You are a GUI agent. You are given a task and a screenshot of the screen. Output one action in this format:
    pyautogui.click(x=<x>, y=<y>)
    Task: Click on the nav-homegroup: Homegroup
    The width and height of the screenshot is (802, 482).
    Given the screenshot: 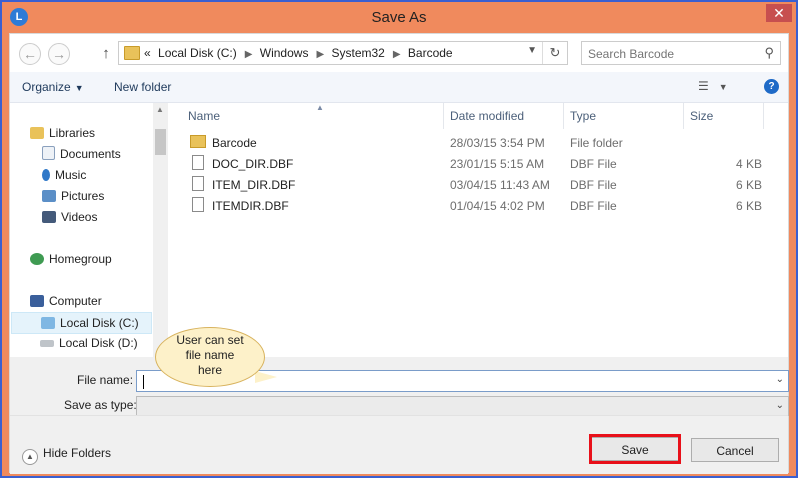 What is the action you would take?
    pyautogui.click(x=71, y=259)
    